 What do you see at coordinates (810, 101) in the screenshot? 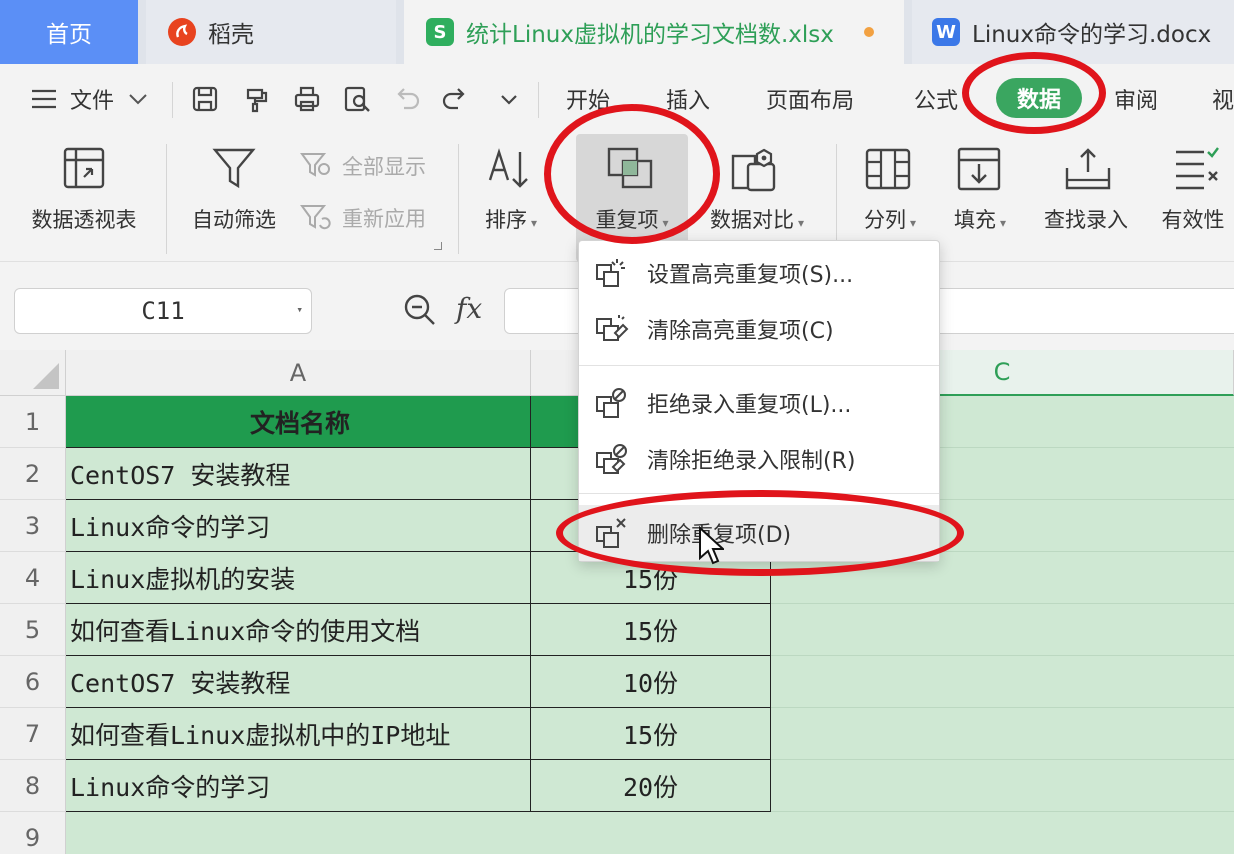
I see `tab-page-layout-label: 页面布局` at bounding box center [810, 101].